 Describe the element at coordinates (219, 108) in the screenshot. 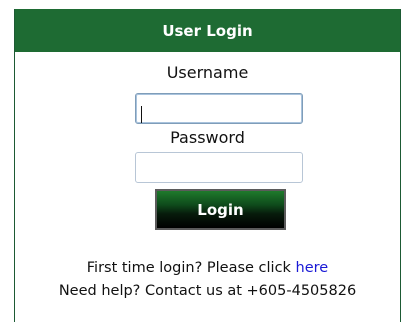

I see `username-input` at that location.